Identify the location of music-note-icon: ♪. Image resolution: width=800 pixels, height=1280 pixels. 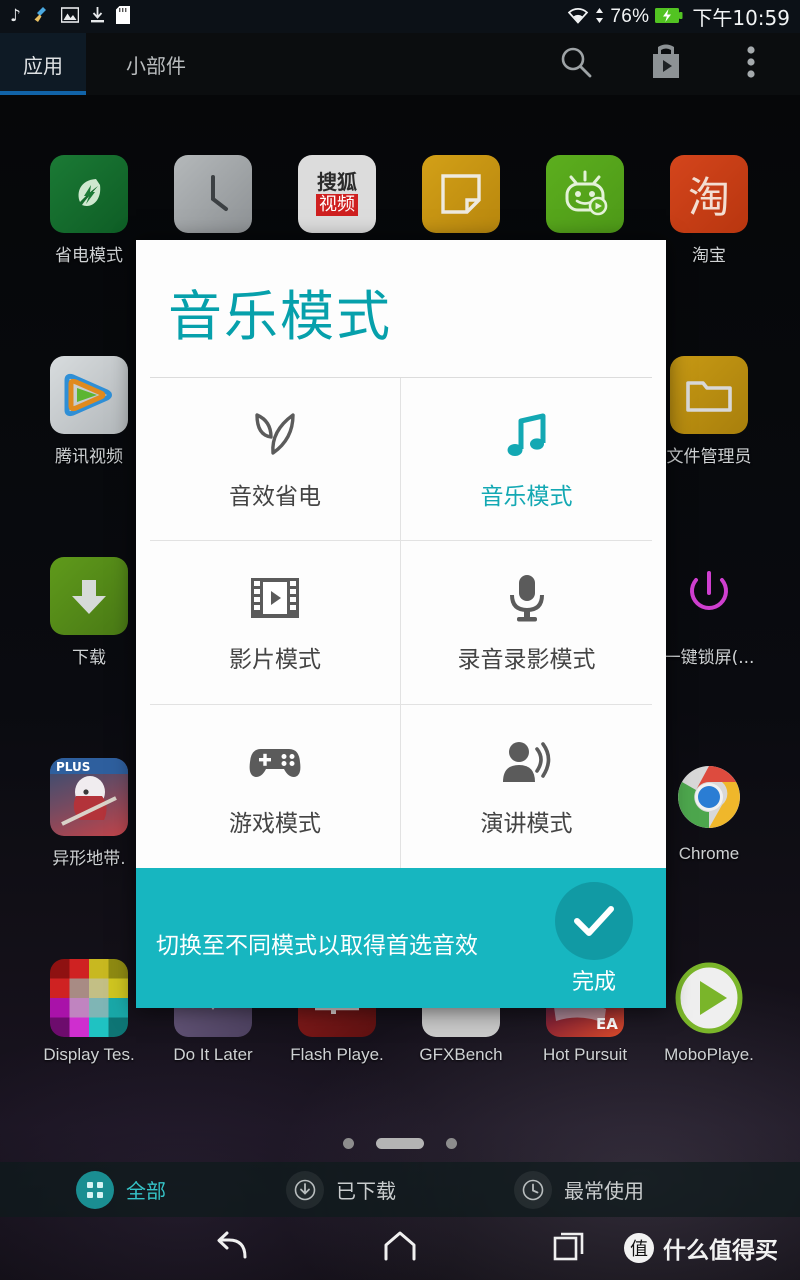
(15, 16).